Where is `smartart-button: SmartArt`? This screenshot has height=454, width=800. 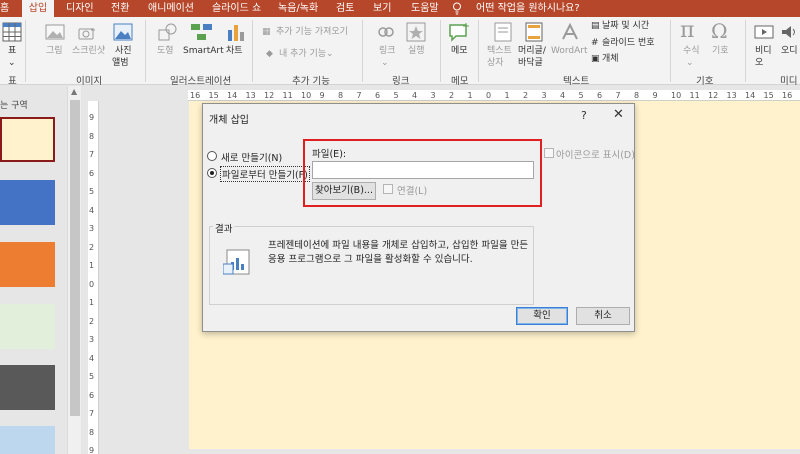 smartart-button: SmartArt is located at coordinates (203, 51).